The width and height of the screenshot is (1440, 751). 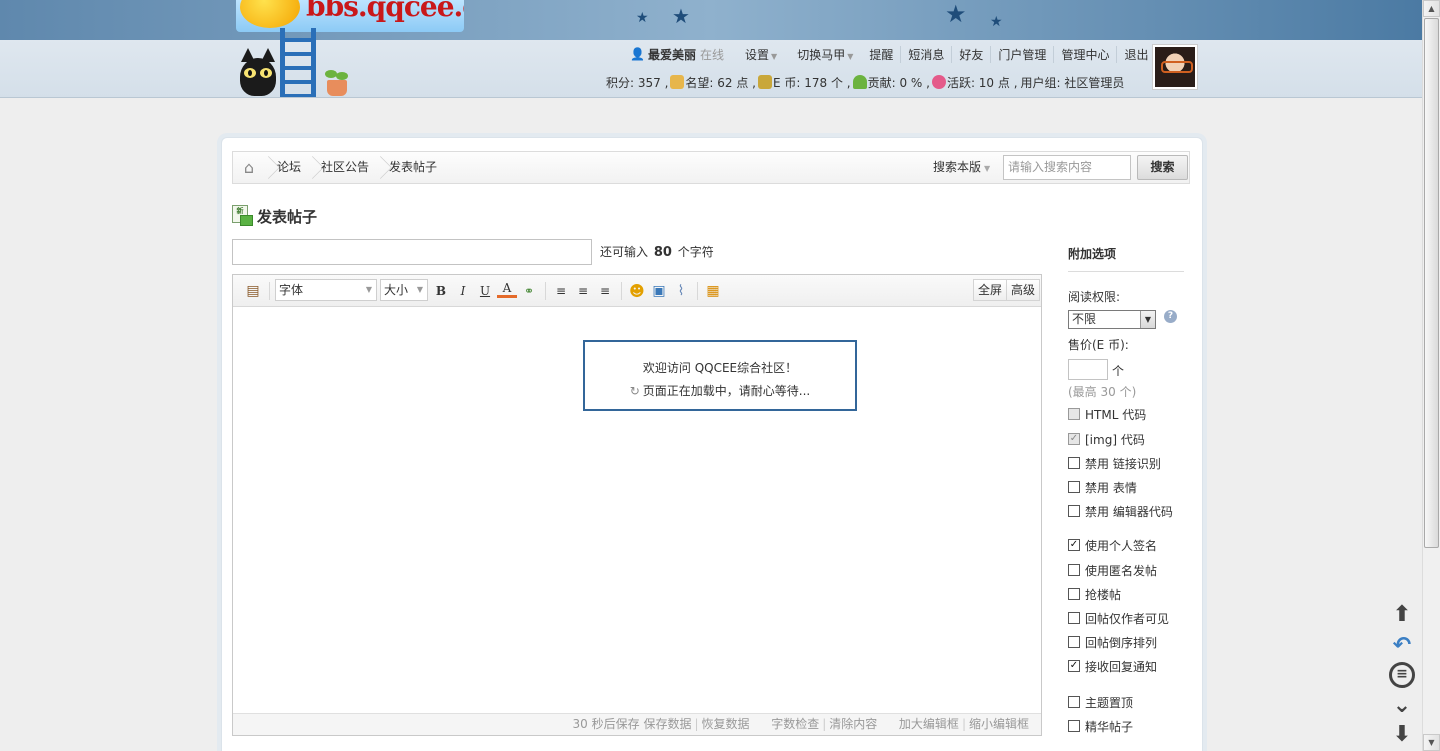 I want to click on nav-settings: 设置 ▼, so click(x=761, y=54).